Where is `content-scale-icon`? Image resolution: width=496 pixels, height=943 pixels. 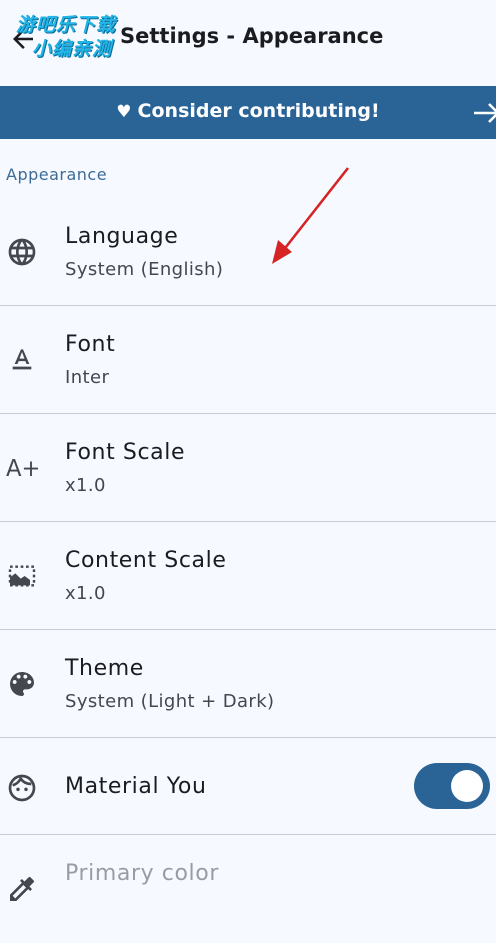 content-scale-icon is located at coordinates (22, 576).